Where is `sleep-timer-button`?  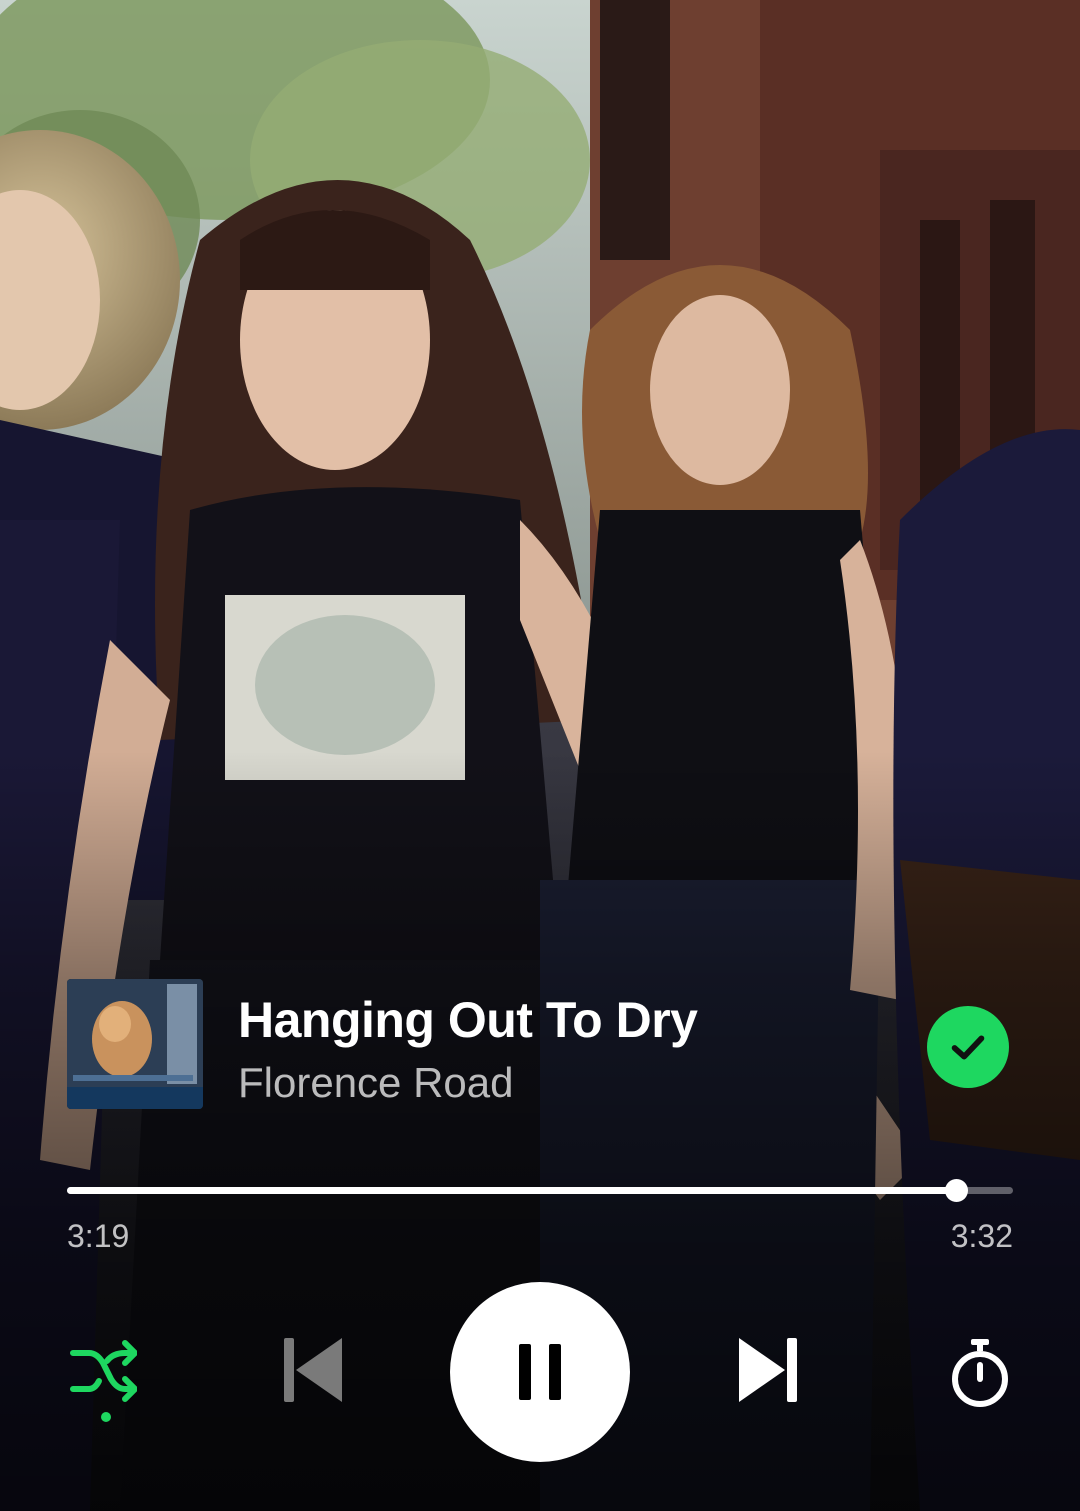
sleep-timer-button is located at coordinates (980, 1372).